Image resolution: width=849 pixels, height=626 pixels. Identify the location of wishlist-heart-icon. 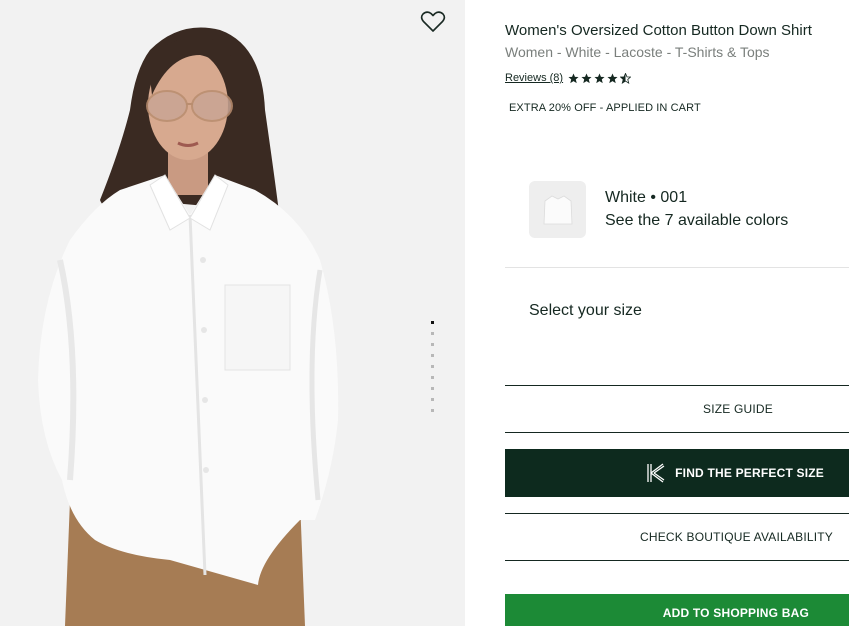
(433, 22).